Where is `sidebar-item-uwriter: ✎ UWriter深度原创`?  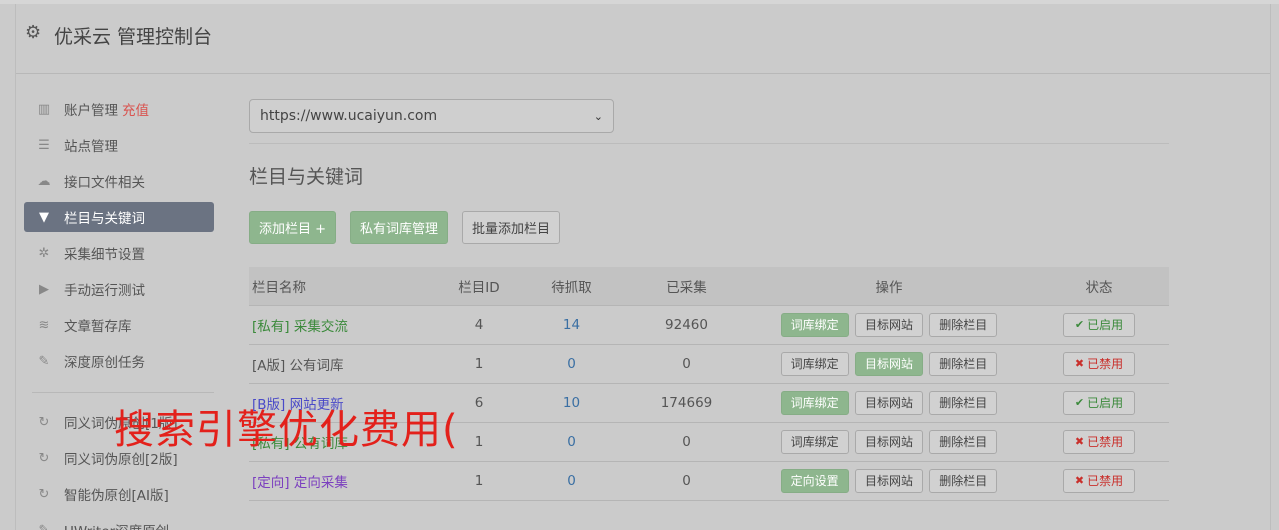 sidebar-item-uwriter: ✎ UWriter深度原创 is located at coordinates (119, 522).